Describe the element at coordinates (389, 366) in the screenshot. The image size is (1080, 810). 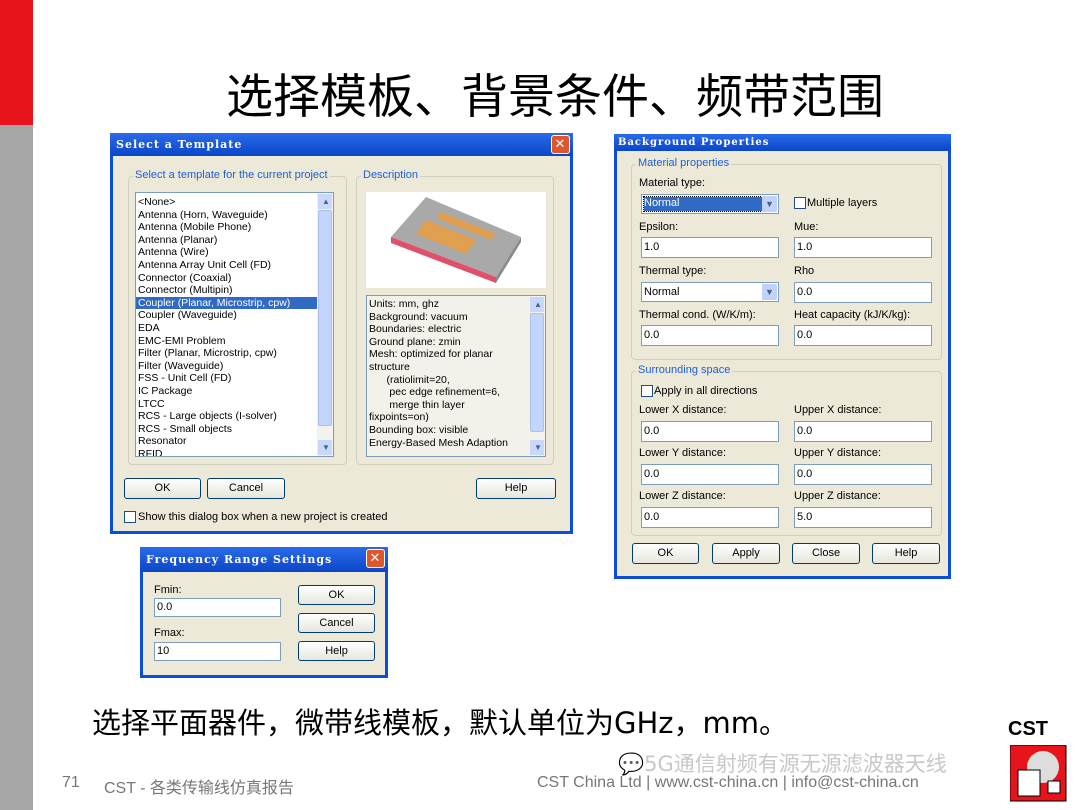
I see `description-line: structure` at that location.